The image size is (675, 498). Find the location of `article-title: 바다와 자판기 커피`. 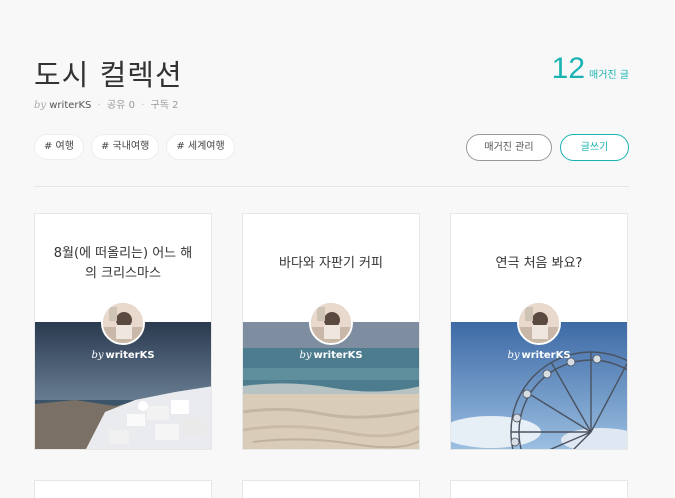

article-title: 바다와 자판기 커피 is located at coordinates (331, 263).